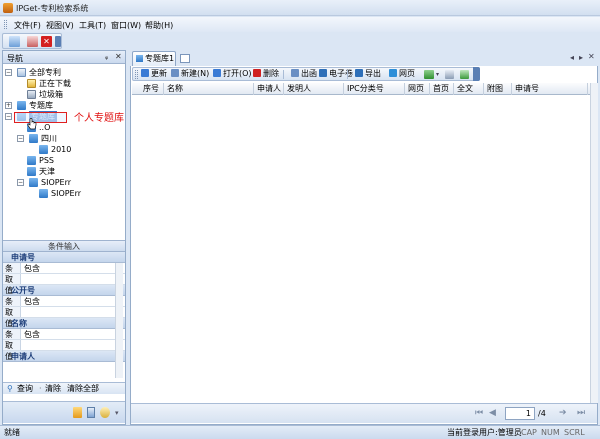 The image size is (600, 439). What do you see at coordinates (64, 323) in the screenshot?
I see `condition-group-header: 名称` at bounding box center [64, 323].